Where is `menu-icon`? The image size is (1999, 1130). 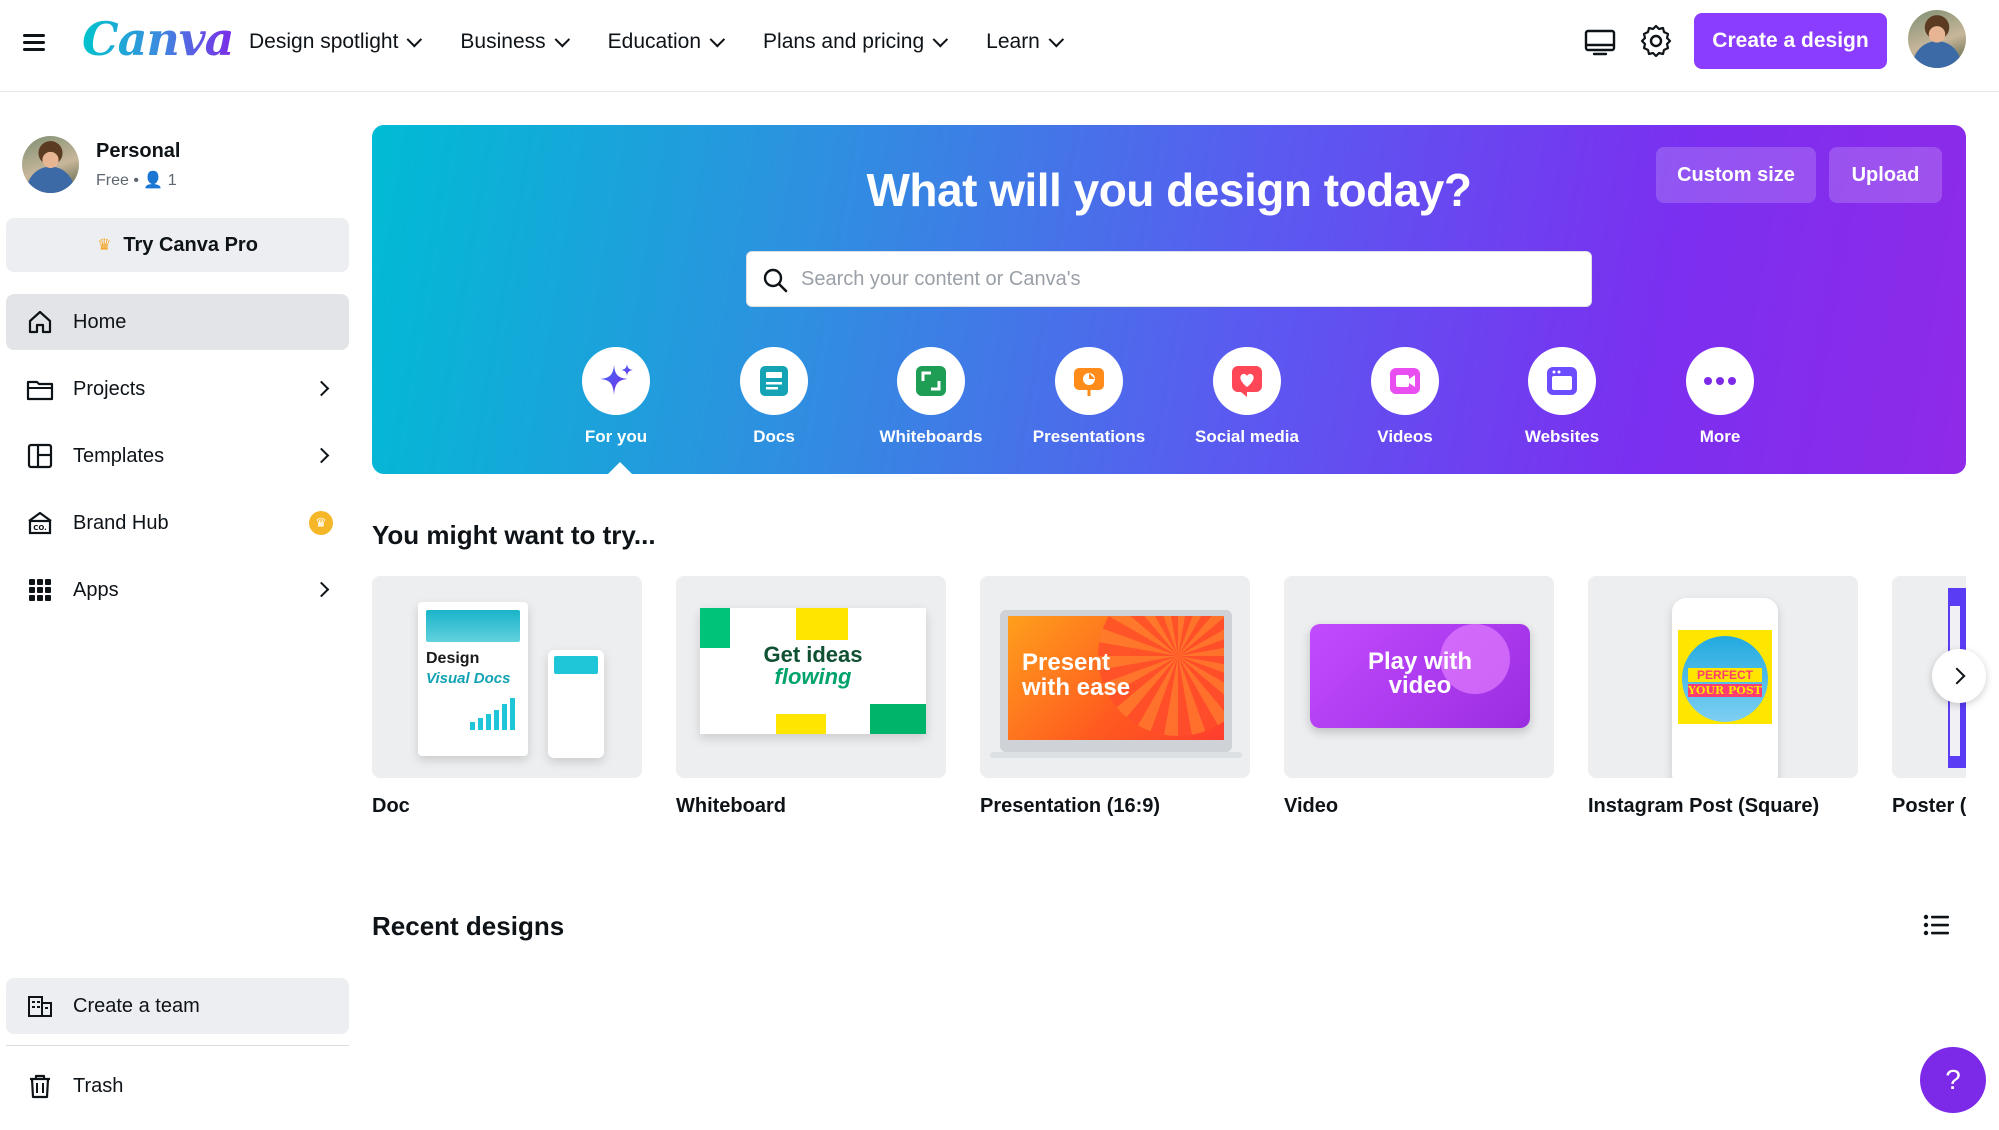 menu-icon is located at coordinates (34, 42).